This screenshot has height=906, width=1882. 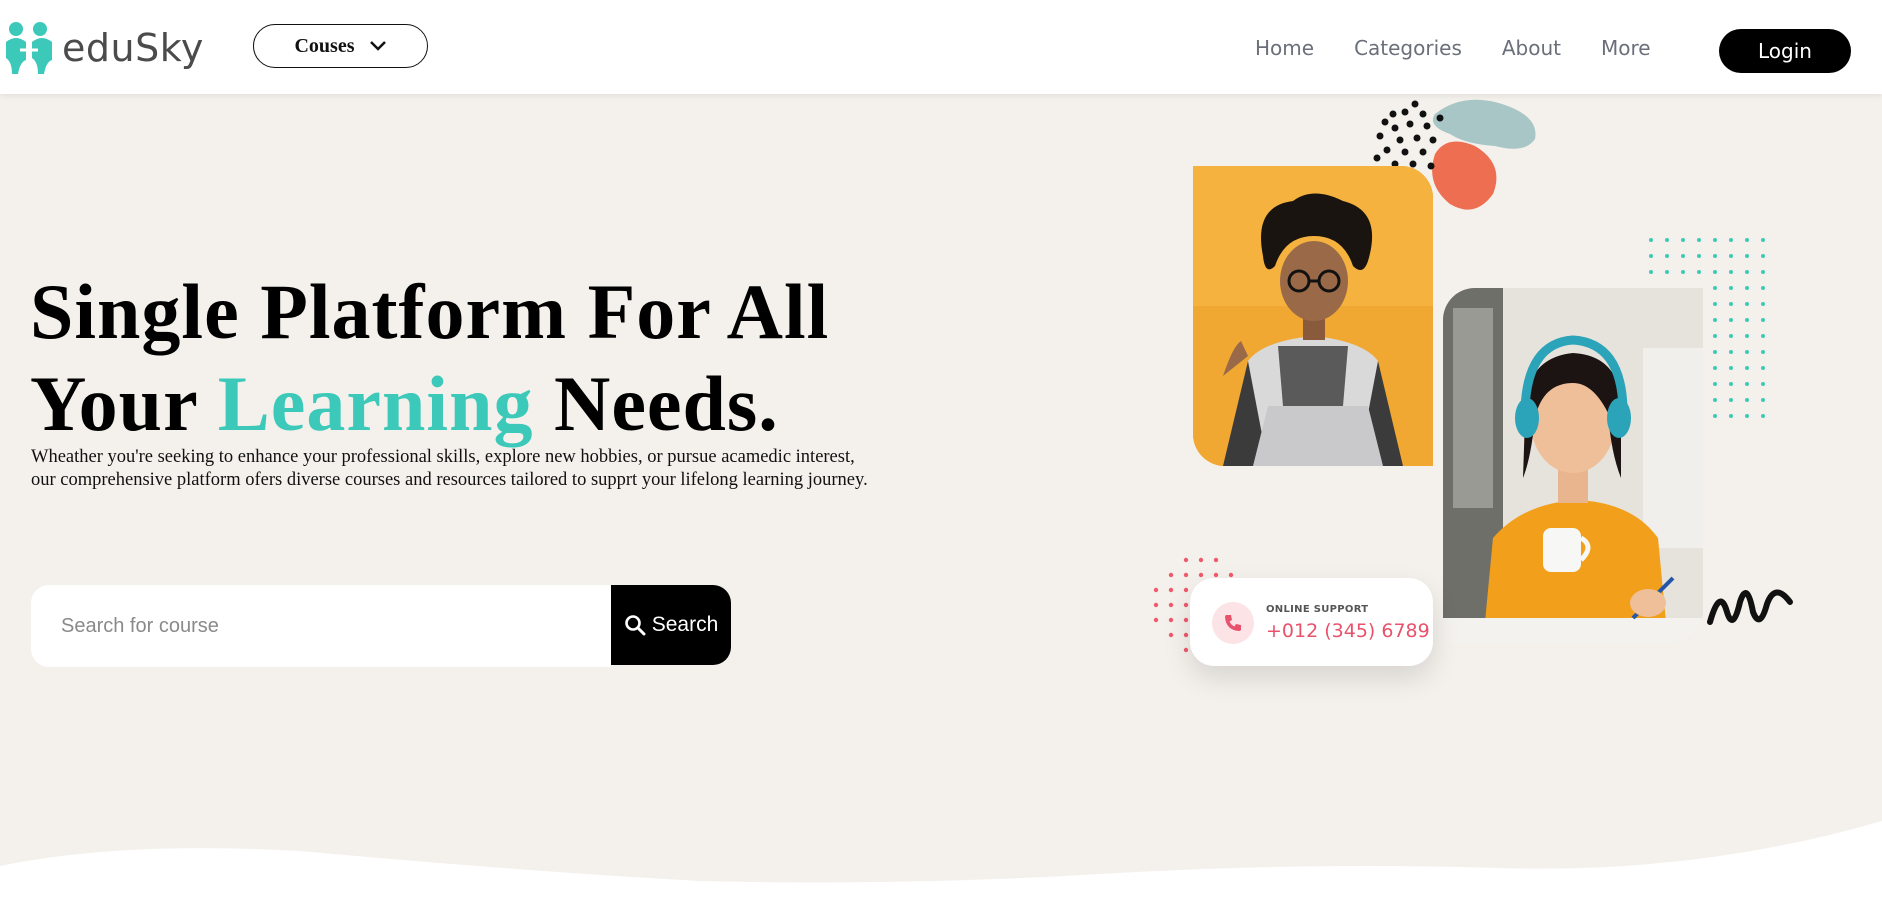 What do you see at coordinates (377, 46) in the screenshot?
I see `chevron-down-icon` at bounding box center [377, 46].